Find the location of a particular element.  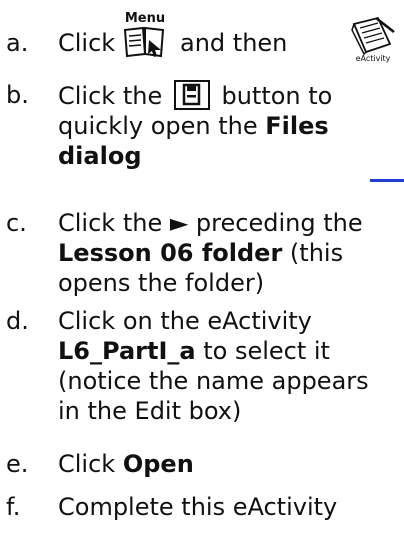

menu-book-icon is located at coordinates (144, 42).